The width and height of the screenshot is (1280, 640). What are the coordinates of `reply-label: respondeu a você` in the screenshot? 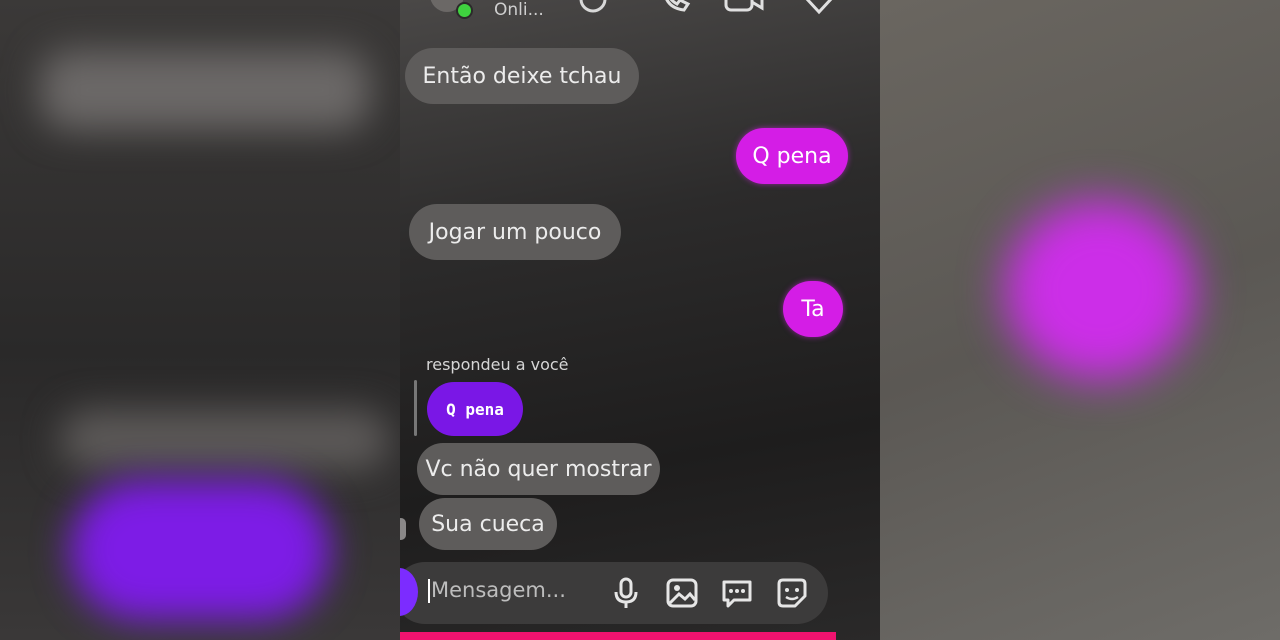 It's located at (497, 364).